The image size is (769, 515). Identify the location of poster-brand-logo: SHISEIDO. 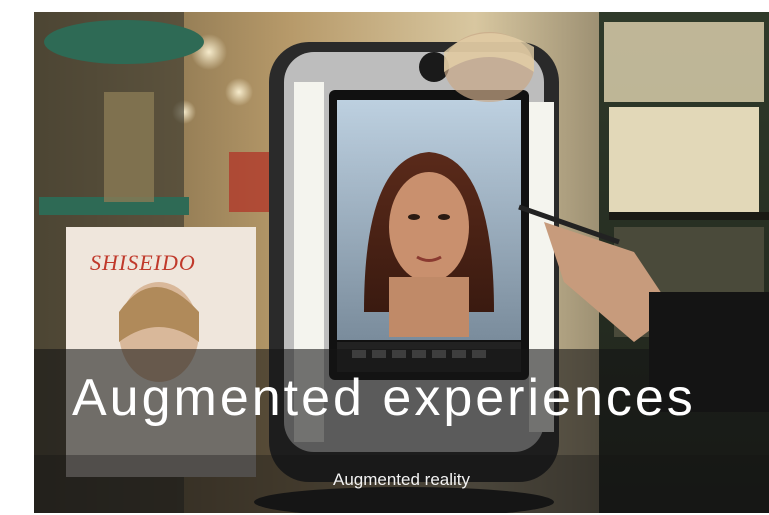
(143, 262).